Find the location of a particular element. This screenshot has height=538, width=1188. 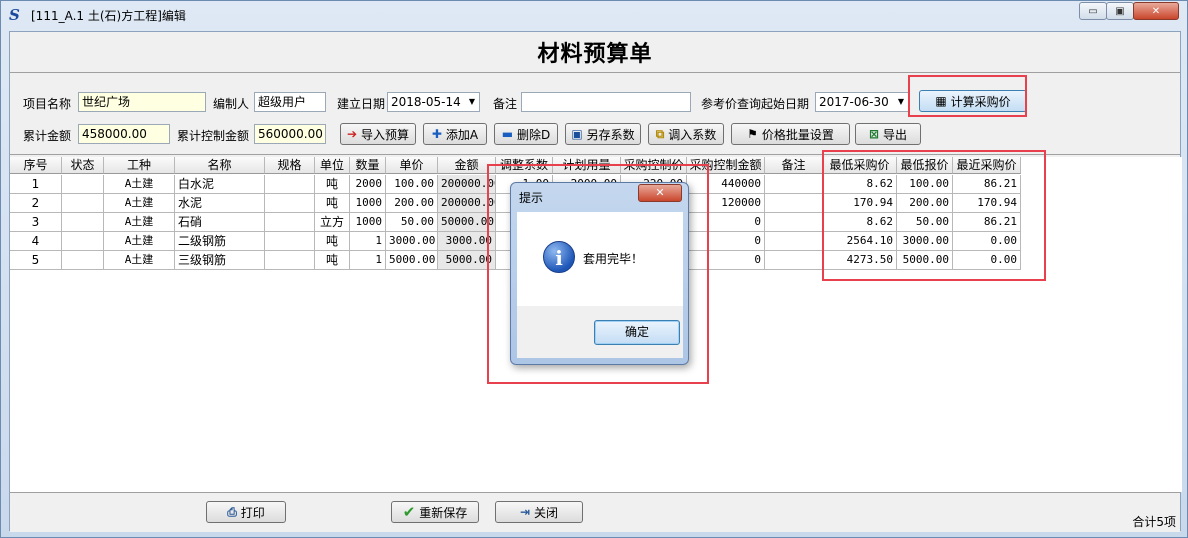

print-button: ⎙ 打印 is located at coordinates (246, 512).